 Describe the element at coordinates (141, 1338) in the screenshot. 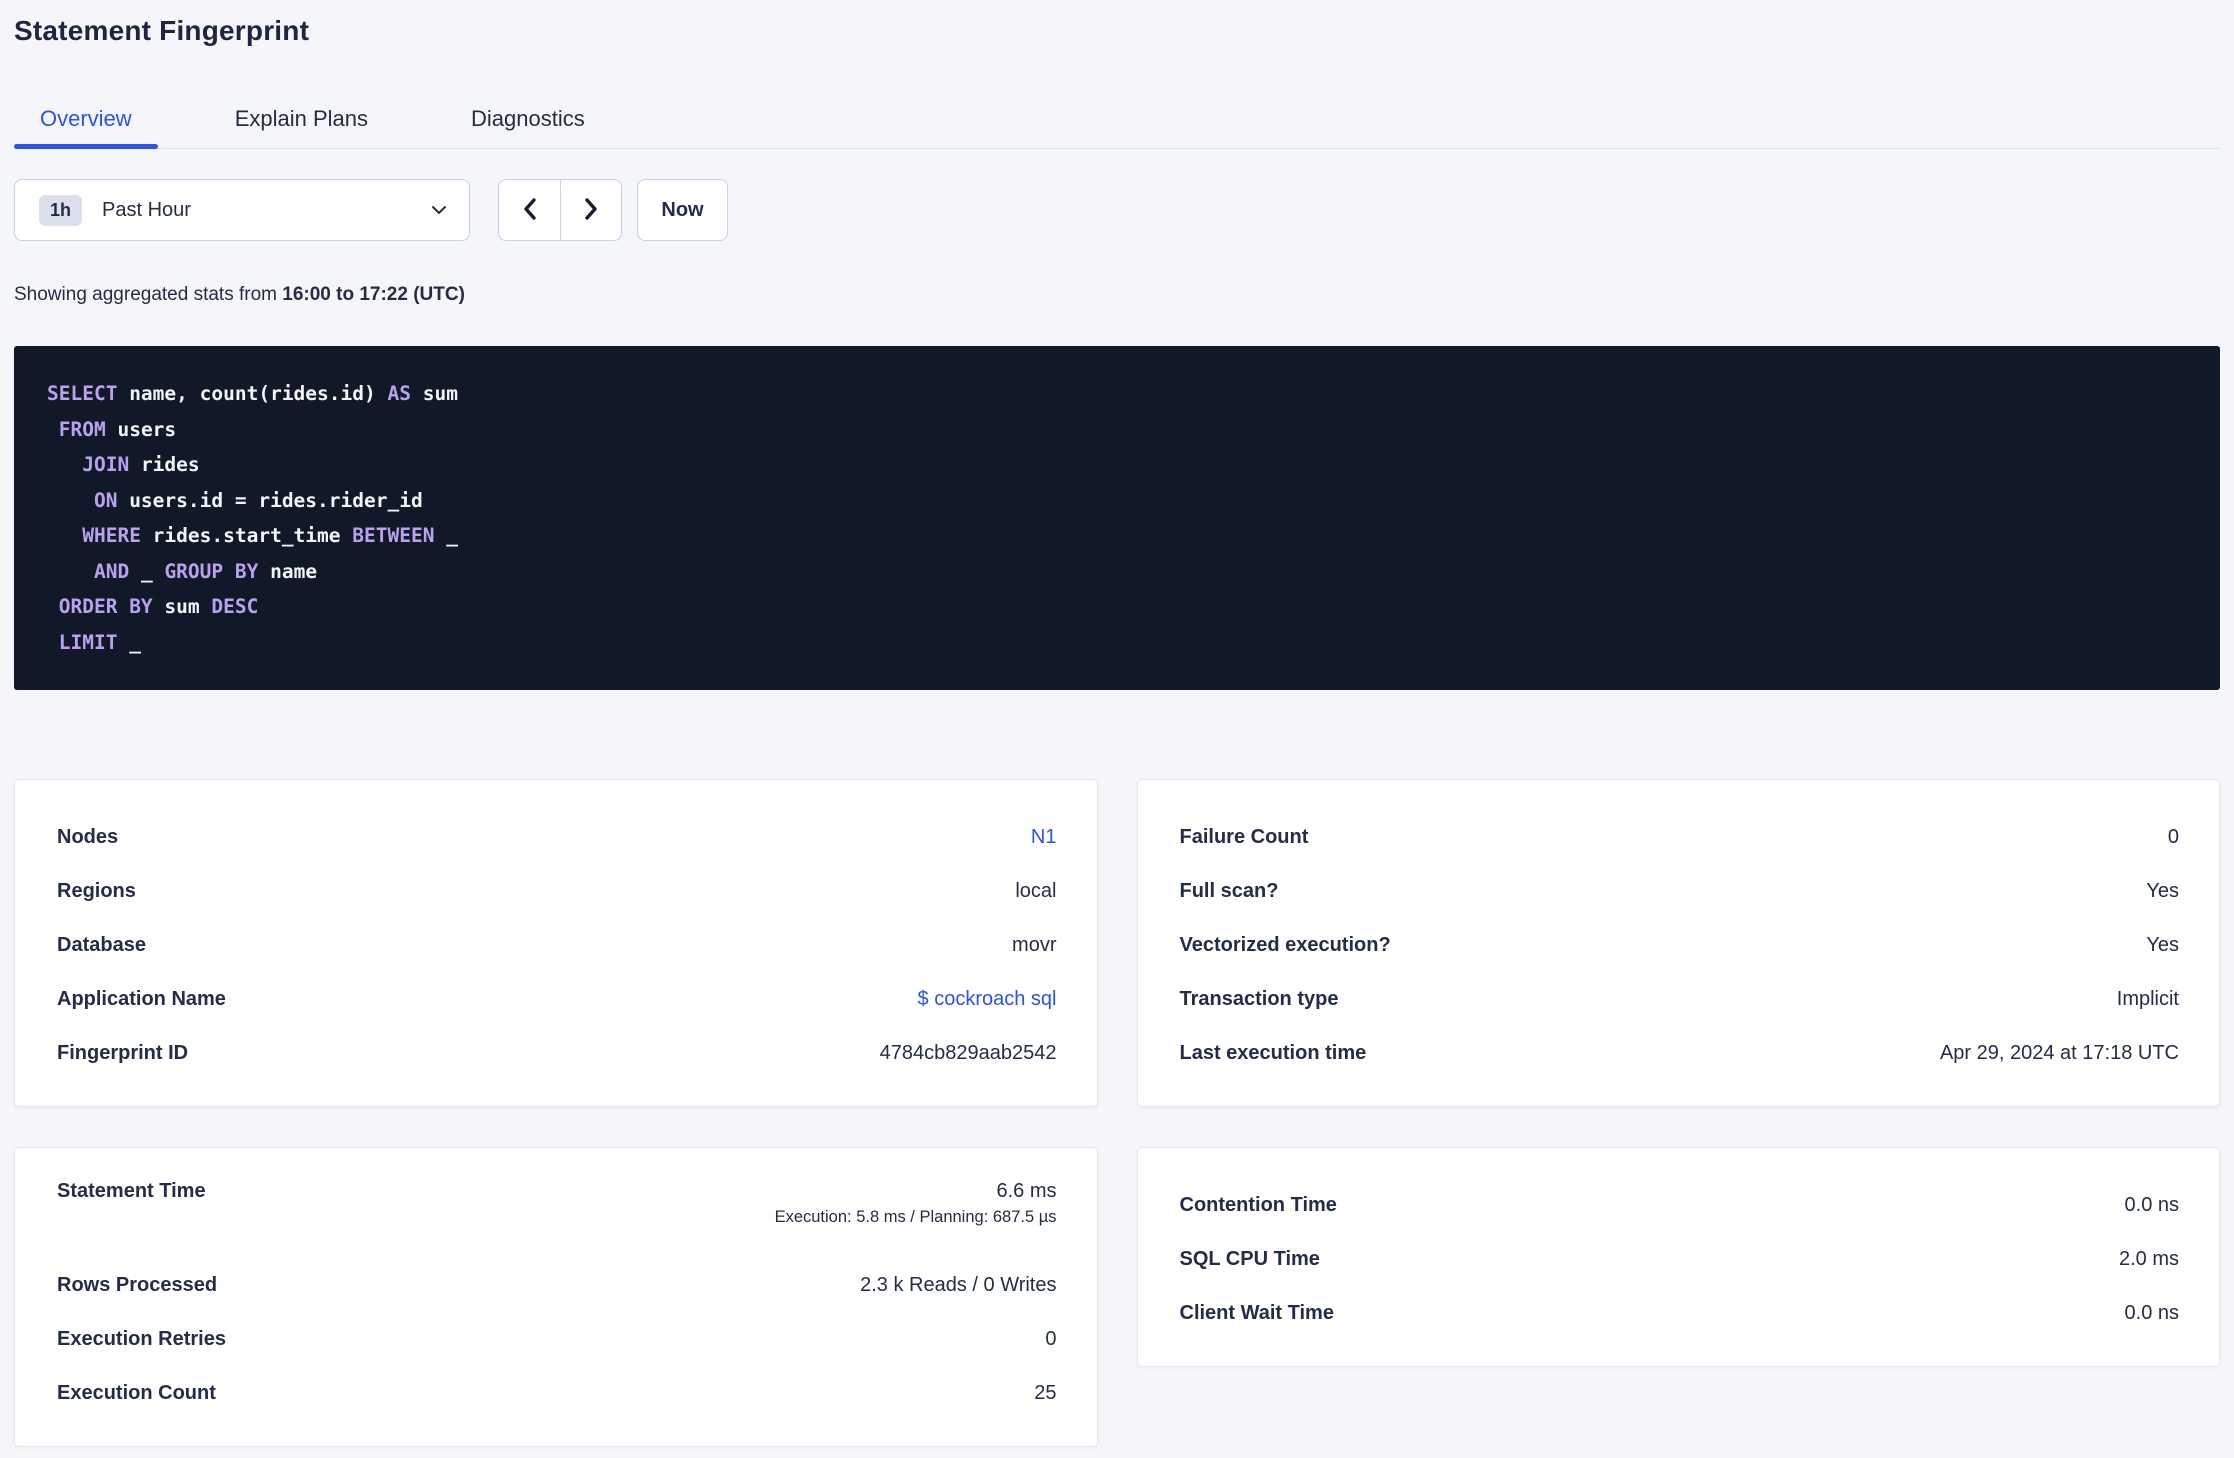

I see `execution-retries-label: Execution Retries` at that location.